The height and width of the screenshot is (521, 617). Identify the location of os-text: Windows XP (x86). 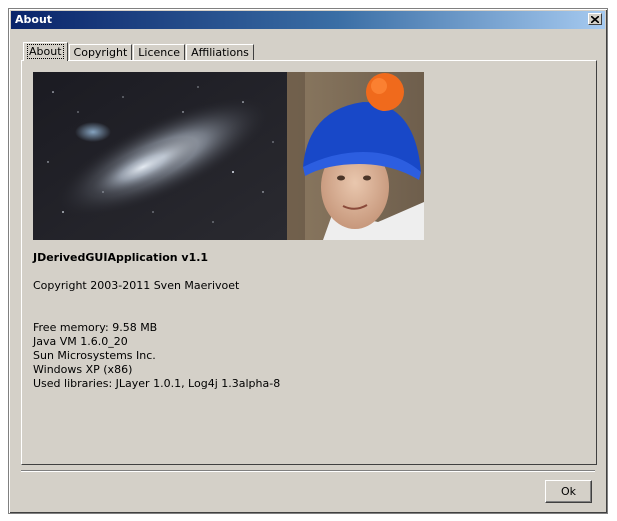
(83, 369).